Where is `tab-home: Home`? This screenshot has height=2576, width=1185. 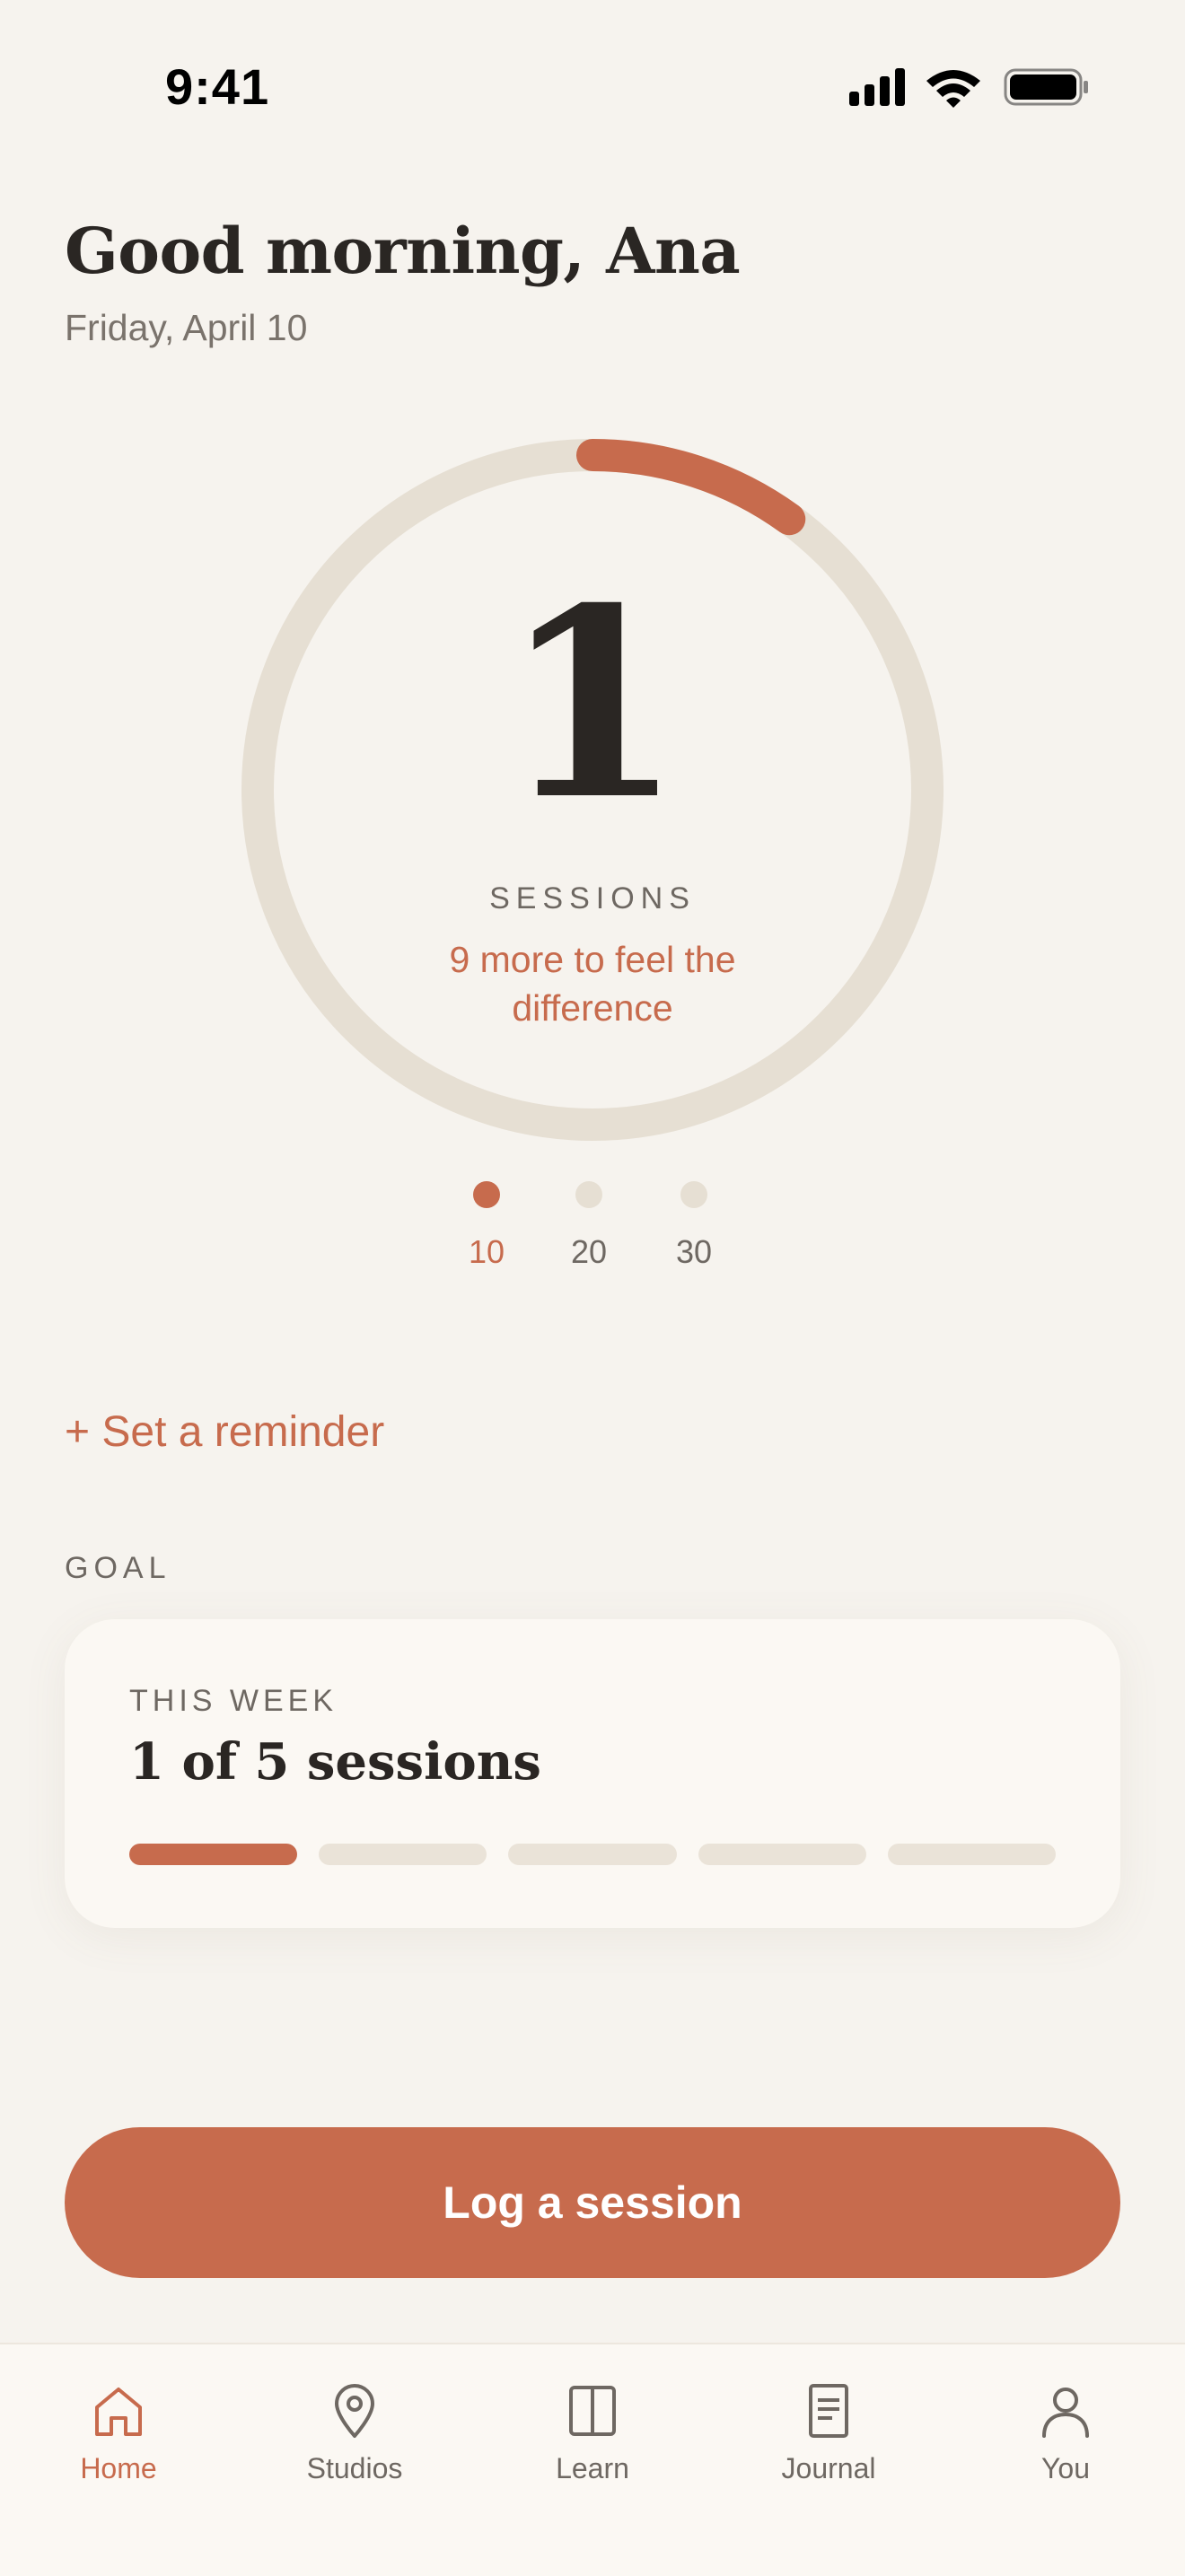 tab-home: Home is located at coordinates (118, 2433).